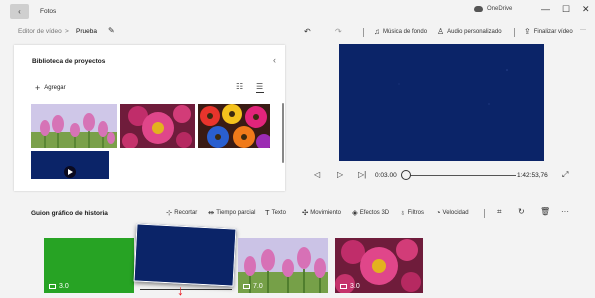 The width and height of the screenshot is (595, 298). I want to click on onedrive-status: OneDrive, so click(493, 9).